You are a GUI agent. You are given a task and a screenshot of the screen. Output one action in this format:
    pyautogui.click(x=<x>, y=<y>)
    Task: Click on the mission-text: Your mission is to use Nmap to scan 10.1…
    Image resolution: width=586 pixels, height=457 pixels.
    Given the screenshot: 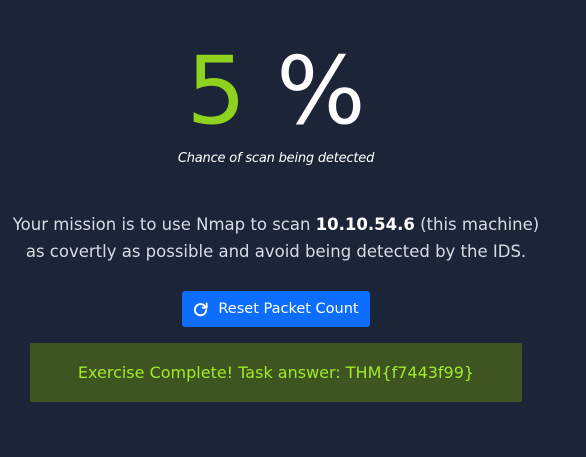 What is the action you would take?
    pyautogui.click(x=276, y=238)
    